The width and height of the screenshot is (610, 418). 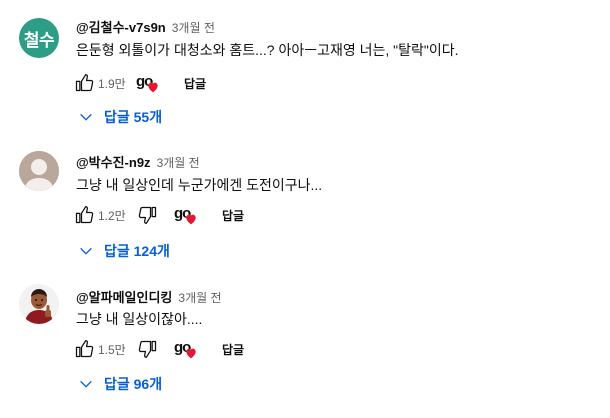 I want to click on replies-count-label: 답글 55개, so click(x=133, y=117).